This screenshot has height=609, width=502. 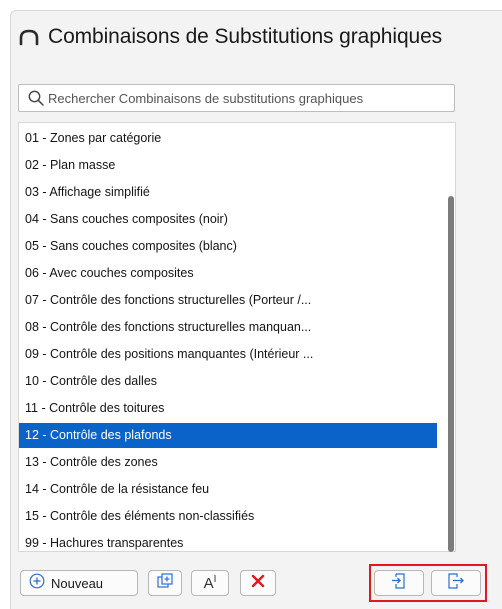 I want to click on search-field, so click(x=236, y=98).